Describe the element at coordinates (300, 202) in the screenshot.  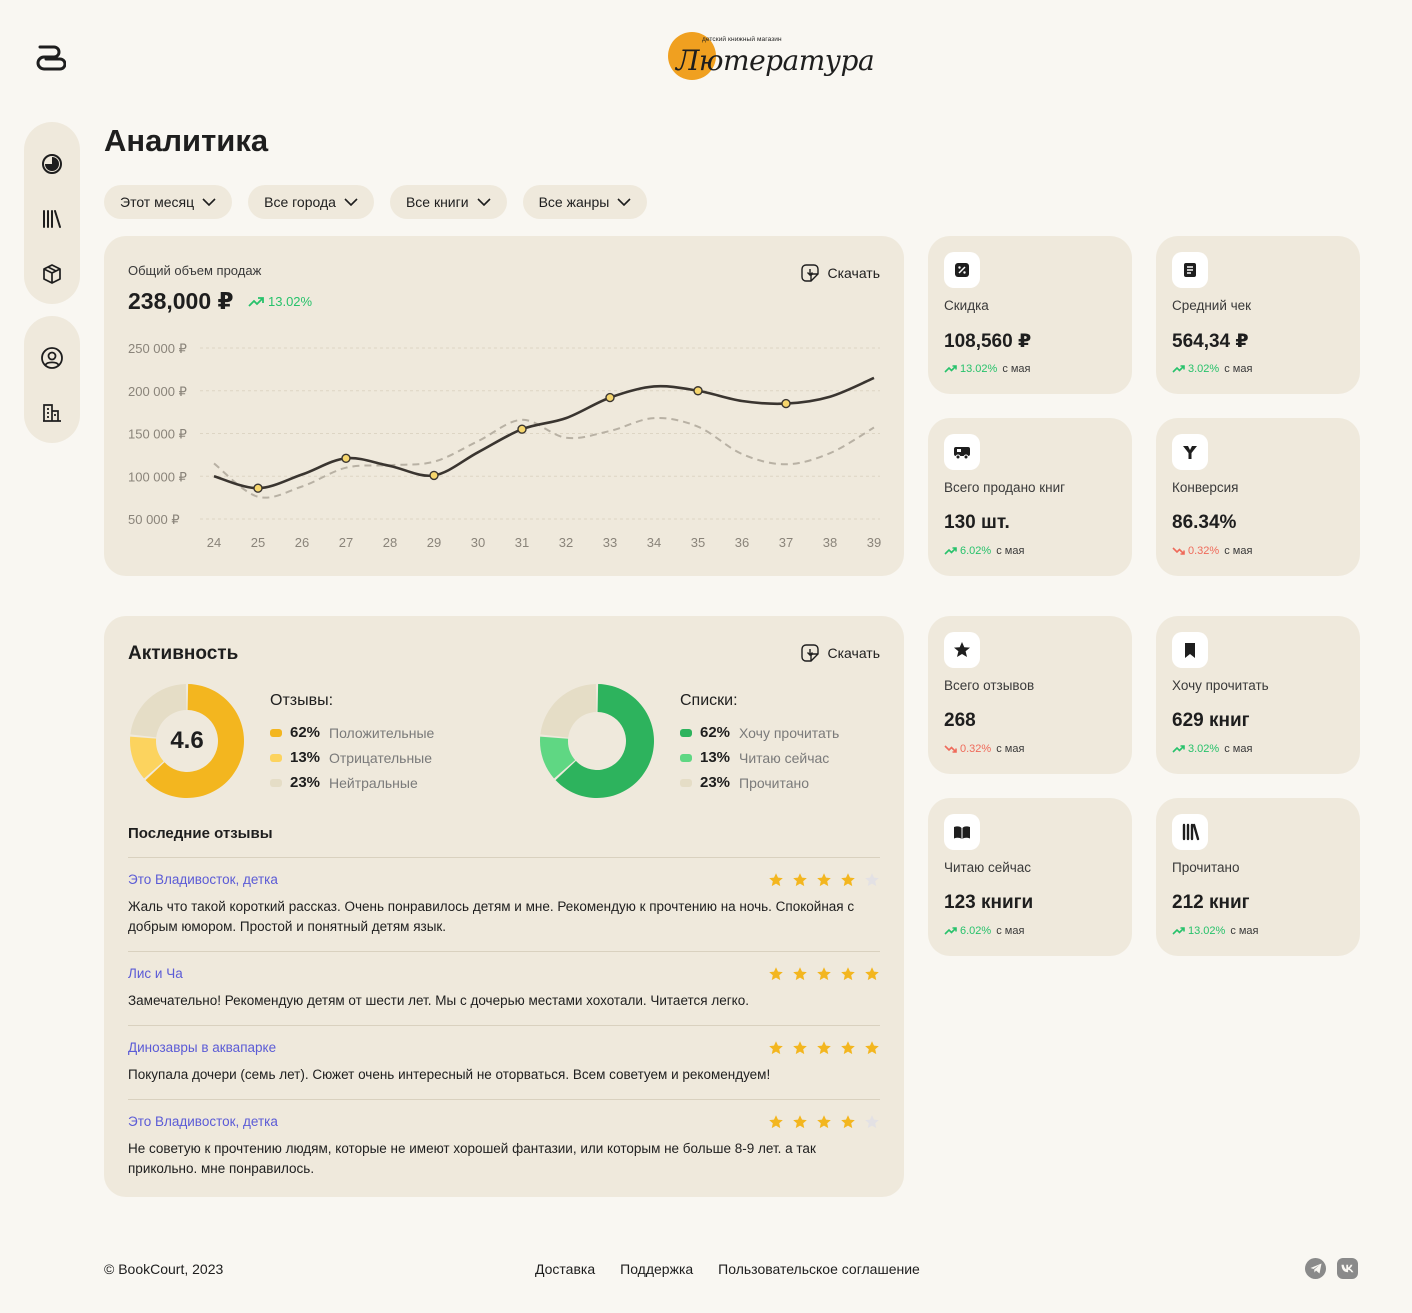
I see `filter-city-label: Все города` at that location.